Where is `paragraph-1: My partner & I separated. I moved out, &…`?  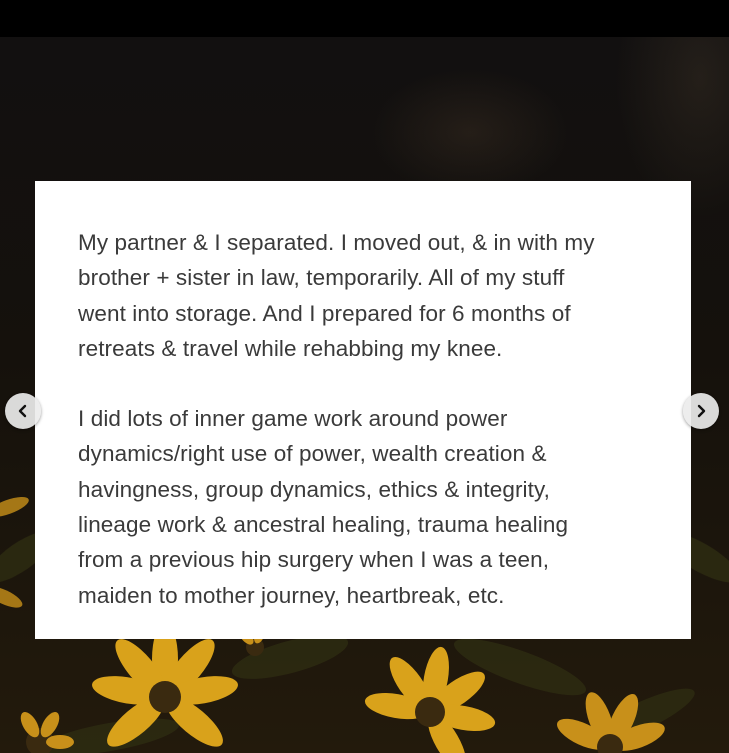
paragraph-1: My partner & I separated. I moved out, &… is located at coordinates (336, 295).